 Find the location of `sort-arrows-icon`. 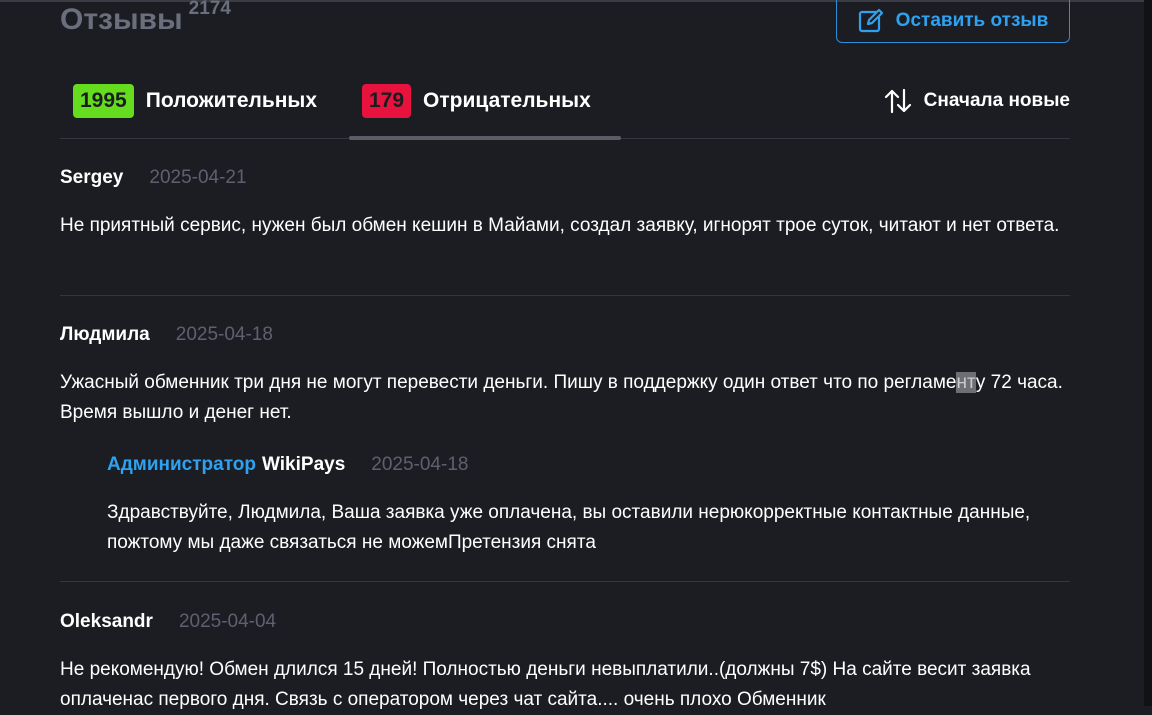

sort-arrows-icon is located at coordinates (897, 101).